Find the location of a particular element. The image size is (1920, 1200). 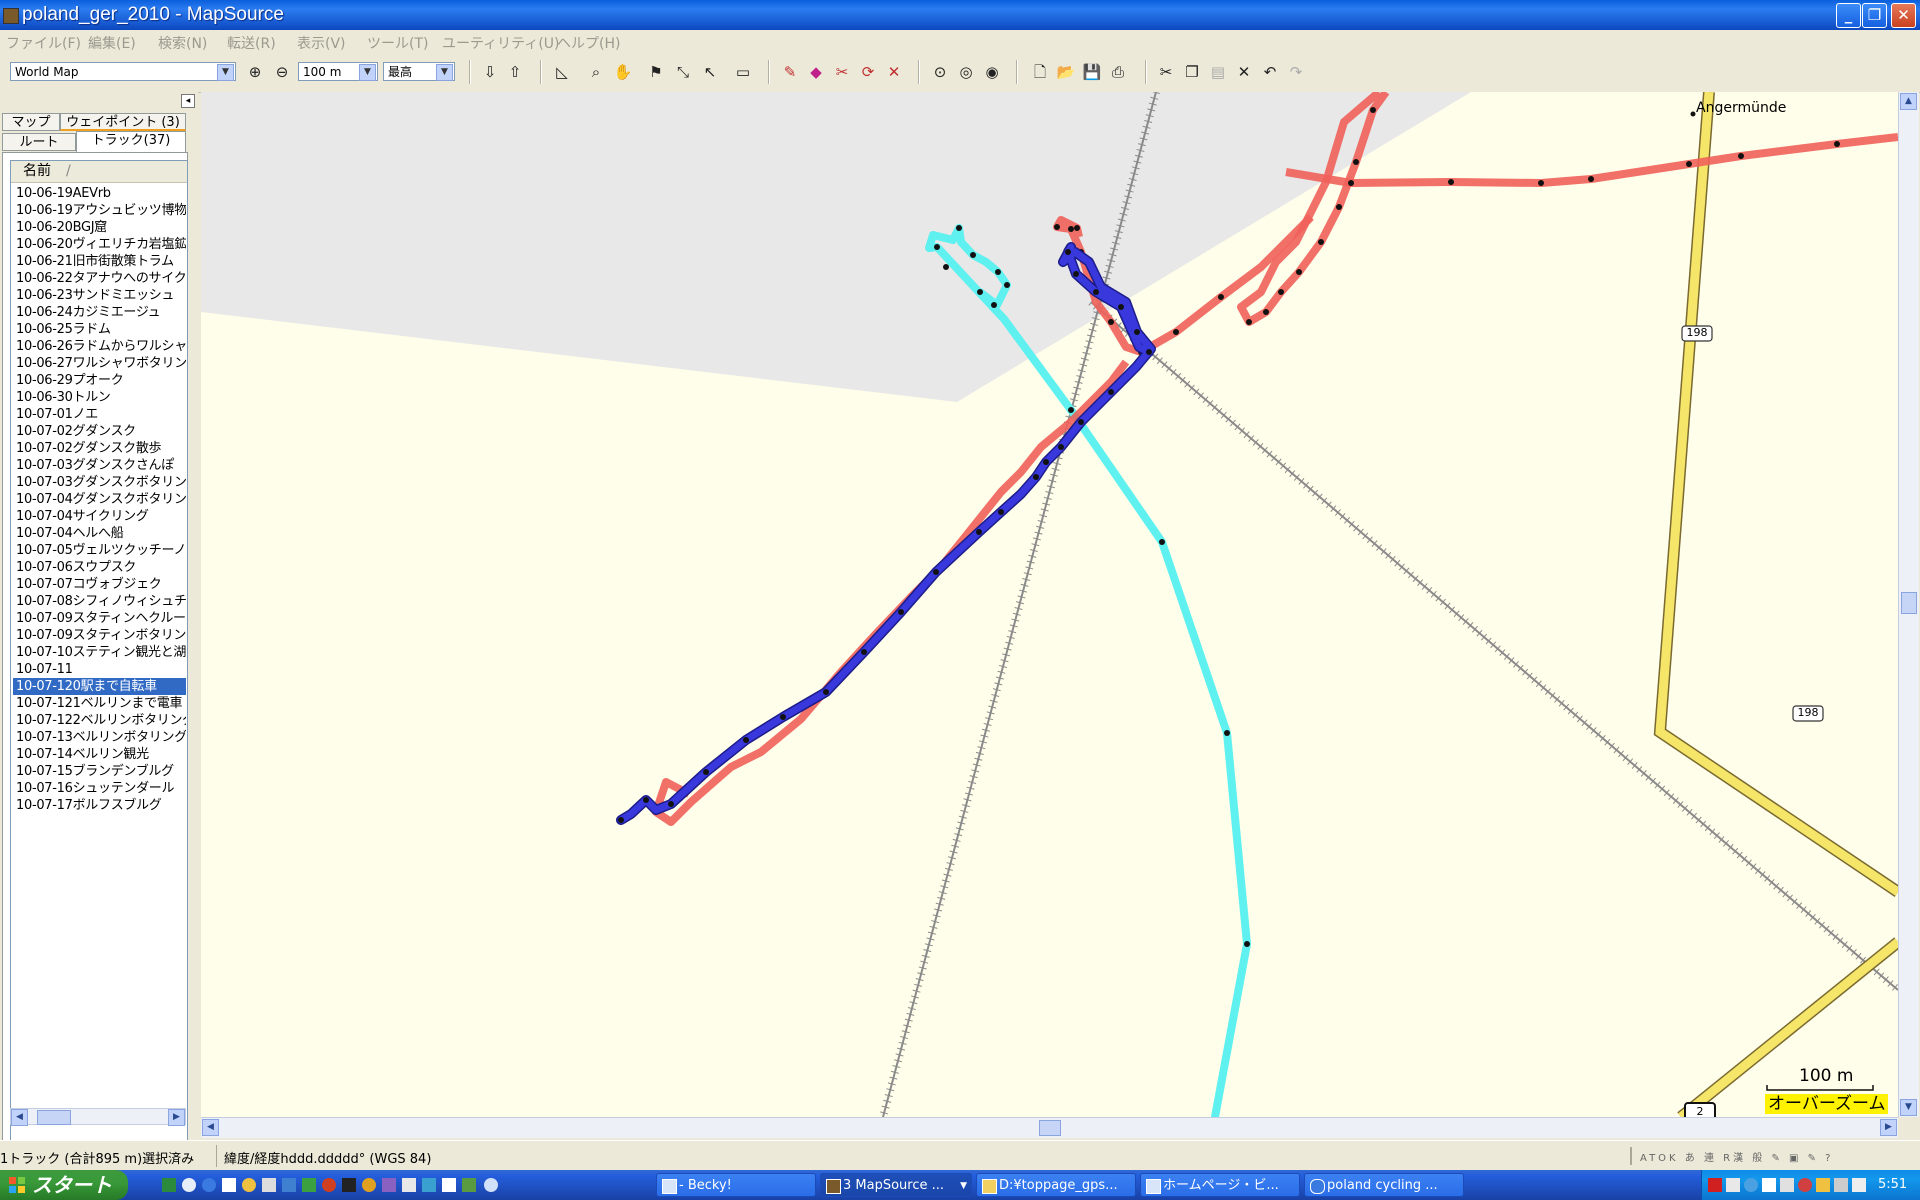

undo-icon: ↶ is located at coordinates (1270, 72).